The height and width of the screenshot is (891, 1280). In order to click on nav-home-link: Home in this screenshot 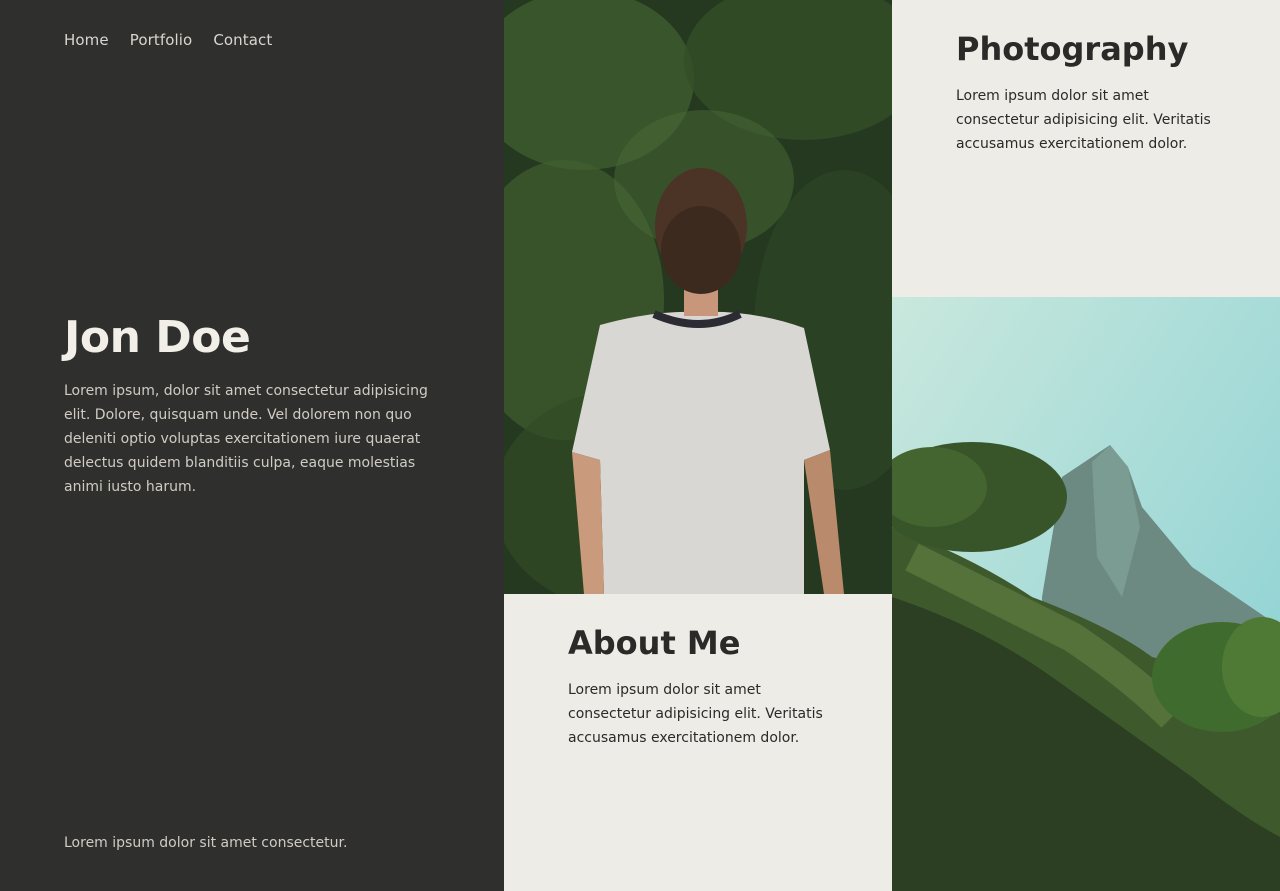, I will do `click(86, 40)`.